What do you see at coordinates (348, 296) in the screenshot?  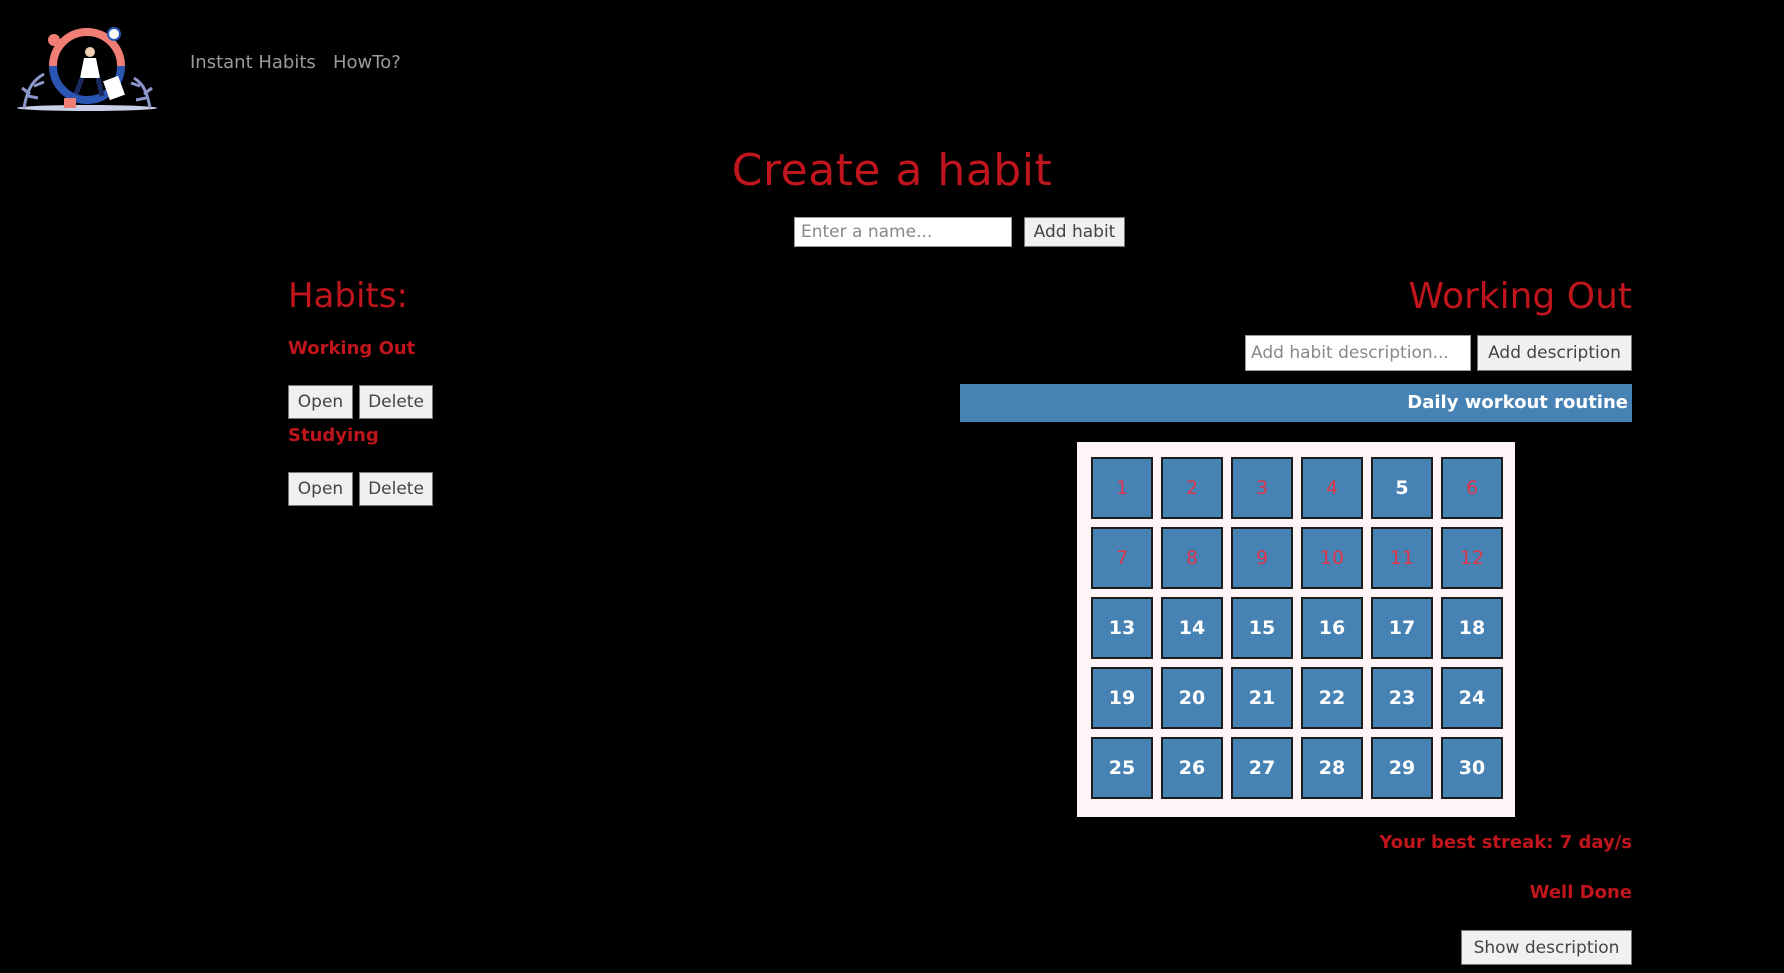 I see `habits-heading: Habits:` at bounding box center [348, 296].